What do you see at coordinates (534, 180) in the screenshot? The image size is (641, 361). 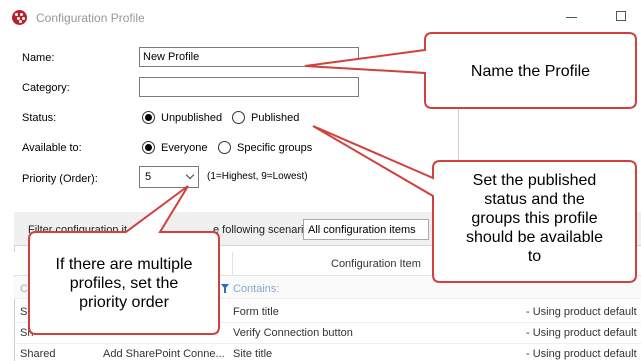 I see `callout-status-line: Set the published` at bounding box center [534, 180].